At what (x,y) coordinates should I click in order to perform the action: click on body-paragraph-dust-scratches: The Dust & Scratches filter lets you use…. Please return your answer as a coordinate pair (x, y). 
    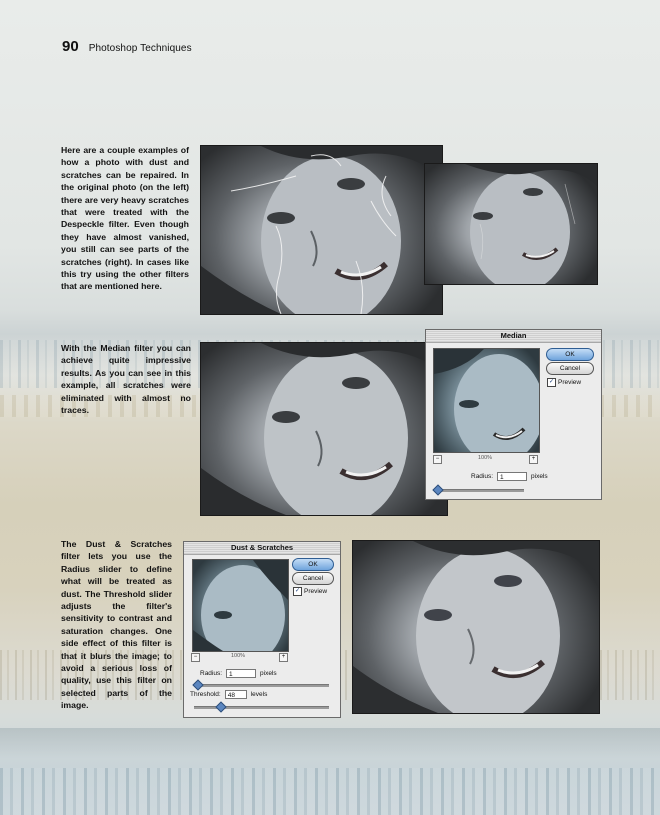
    Looking at the image, I should click on (116, 625).